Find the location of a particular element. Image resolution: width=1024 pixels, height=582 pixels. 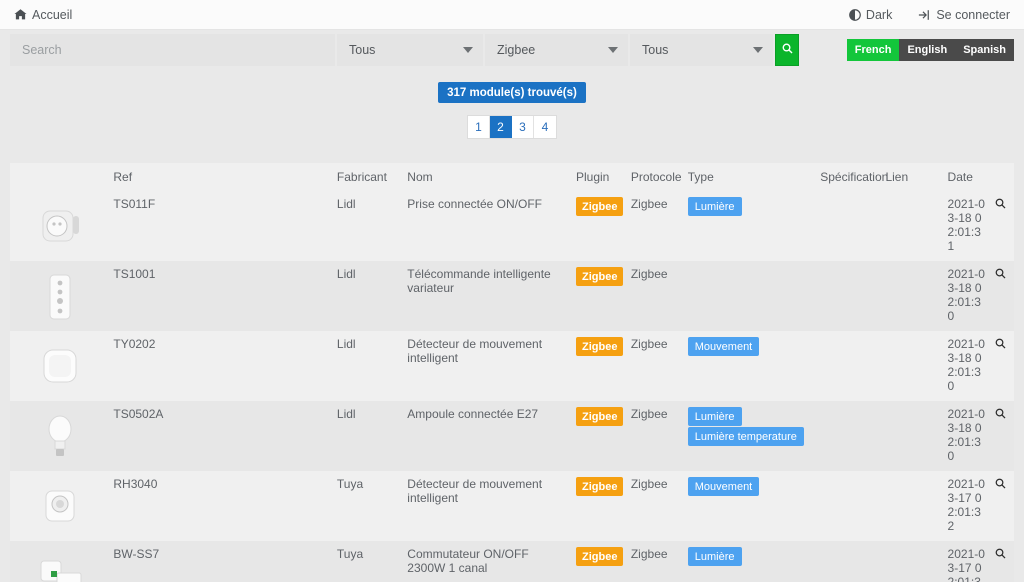

dark-mode-toggle: Dark is located at coordinates (870, 15).